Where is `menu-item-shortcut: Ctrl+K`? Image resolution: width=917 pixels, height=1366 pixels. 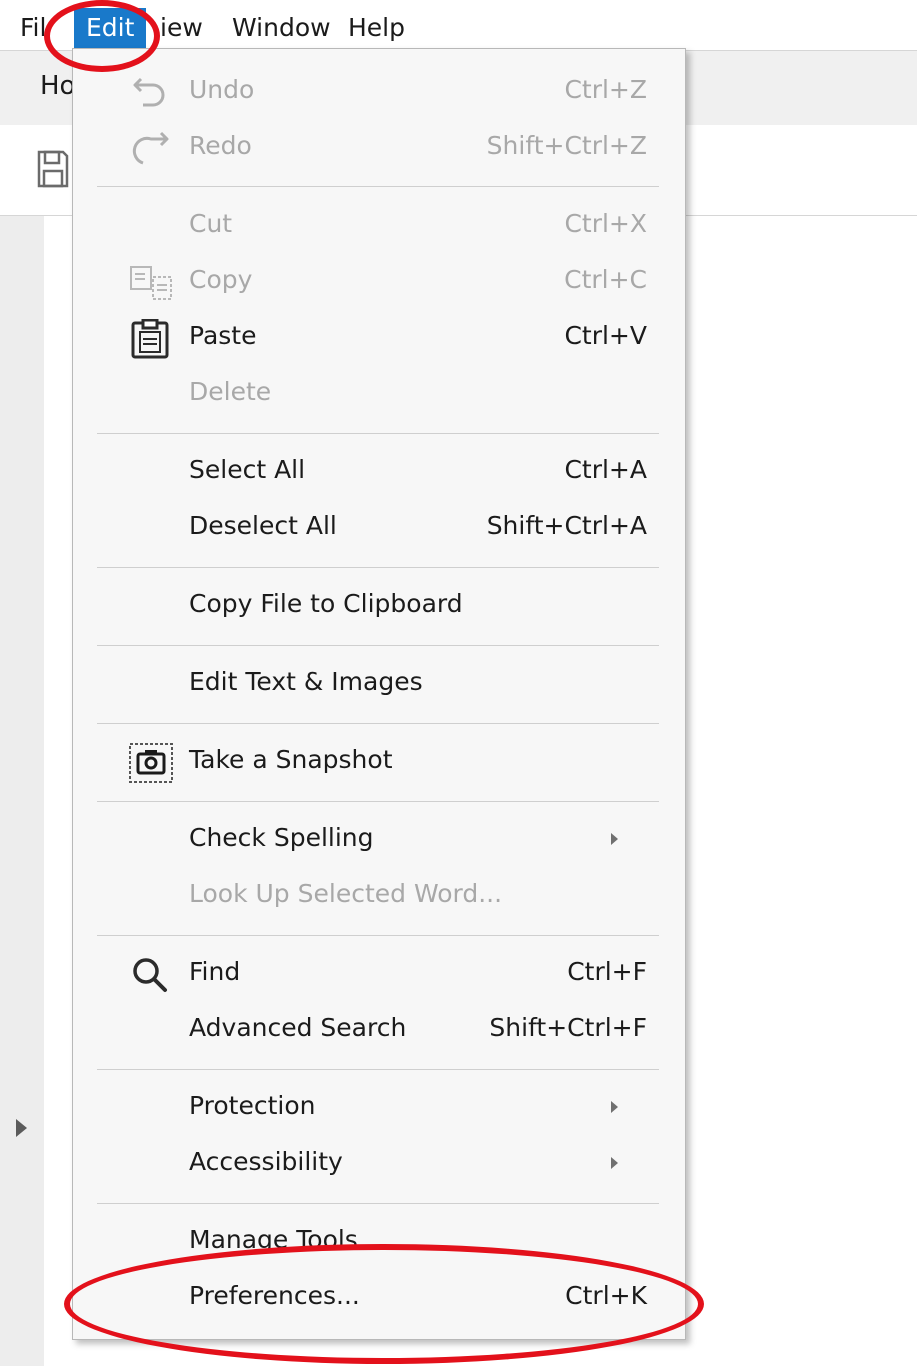 menu-item-shortcut: Ctrl+K is located at coordinates (606, 1295).